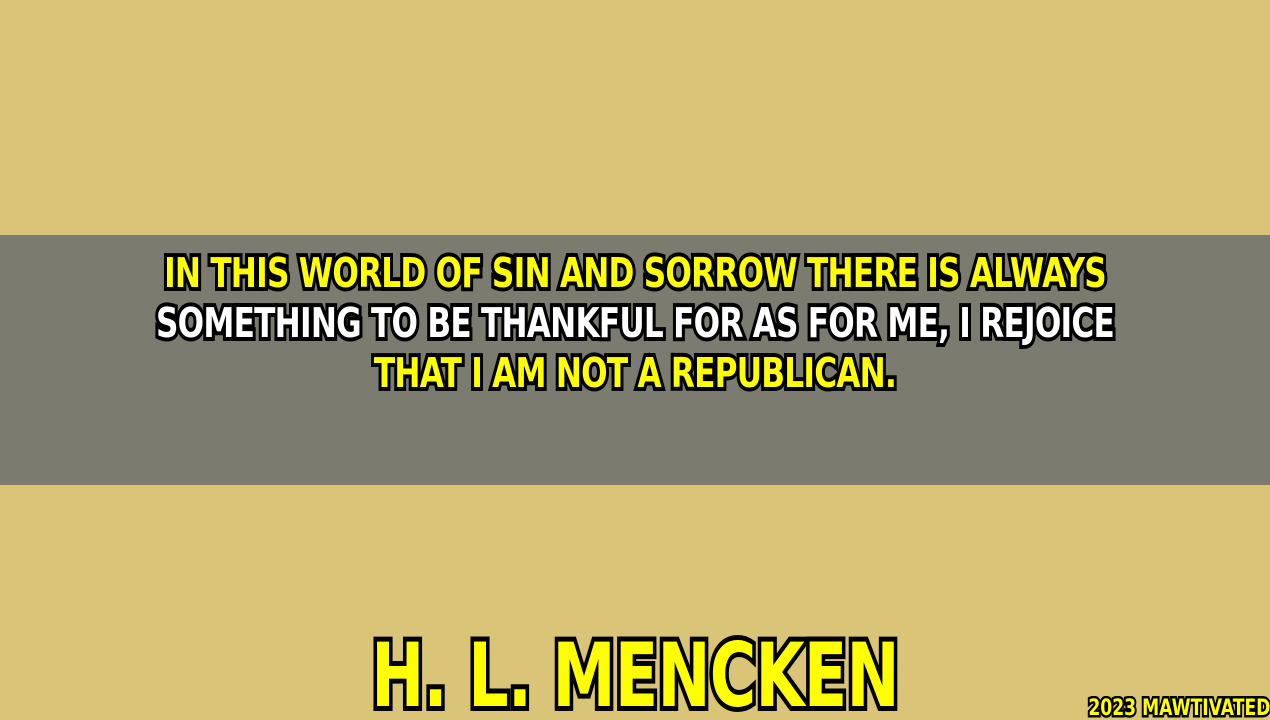 The width and height of the screenshot is (1270, 720). What do you see at coordinates (635, 670) in the screenshot?
I see `author-name: H. L. MENCKEN` at bounding box center [635, 670].